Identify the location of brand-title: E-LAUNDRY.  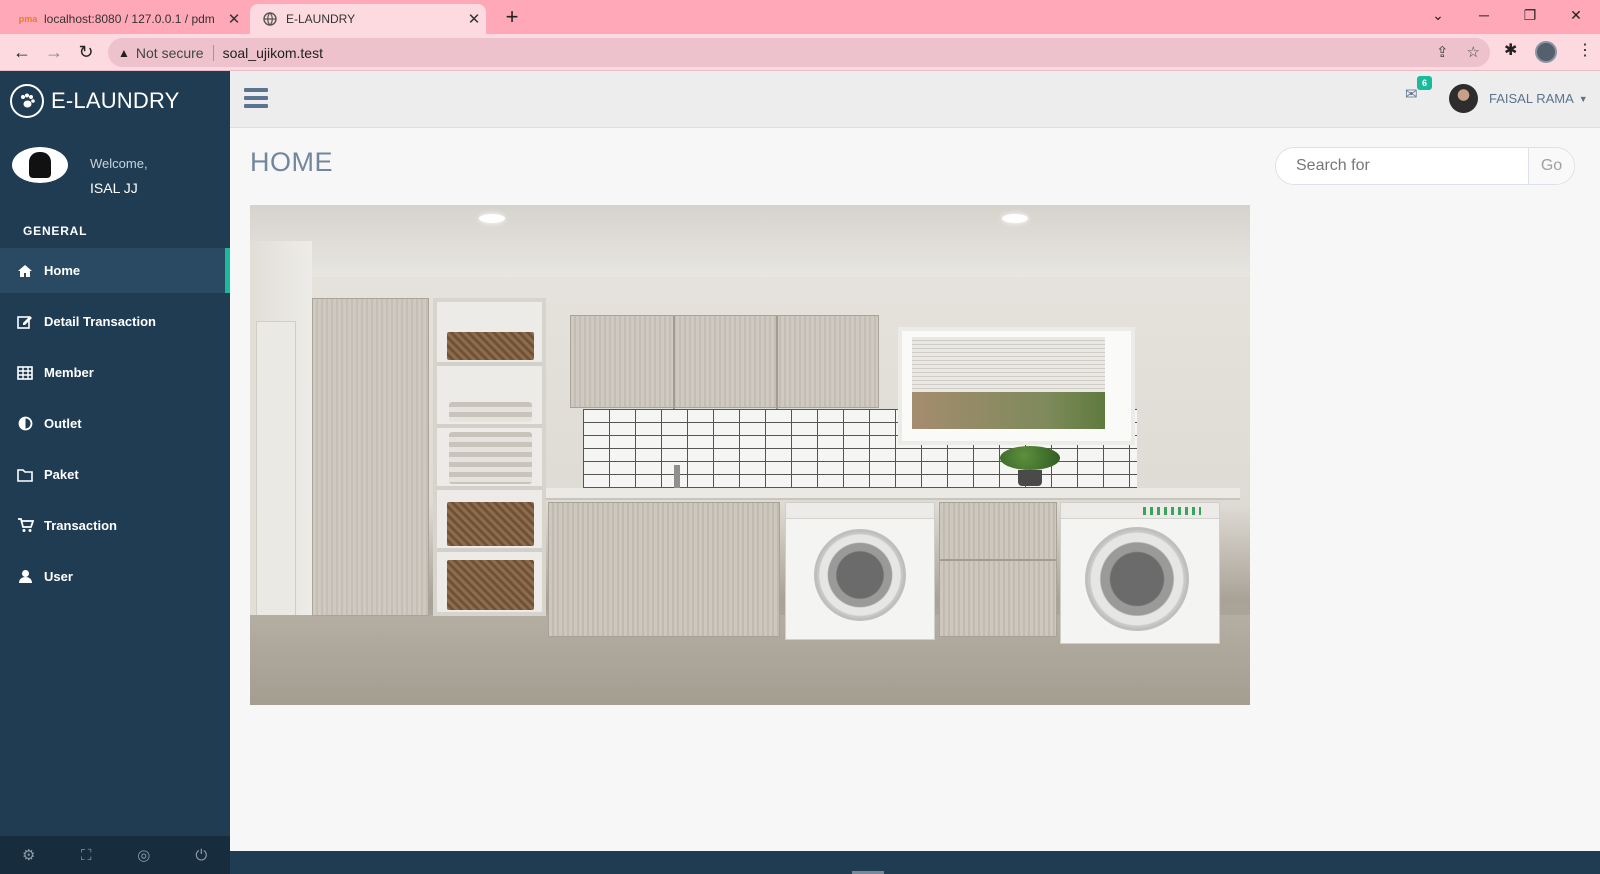
(115, 100).